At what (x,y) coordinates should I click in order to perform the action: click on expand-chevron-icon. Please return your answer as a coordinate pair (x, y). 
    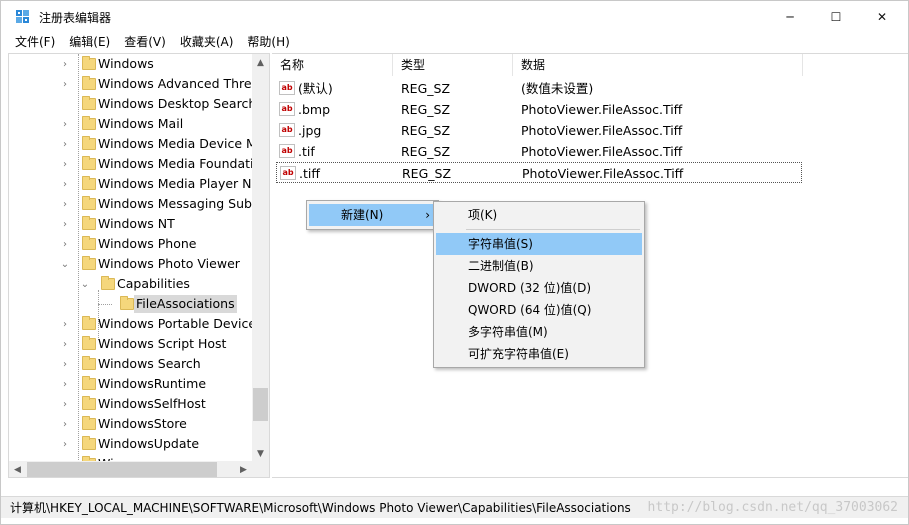
    Looking at the image, I should click on (65, 104).